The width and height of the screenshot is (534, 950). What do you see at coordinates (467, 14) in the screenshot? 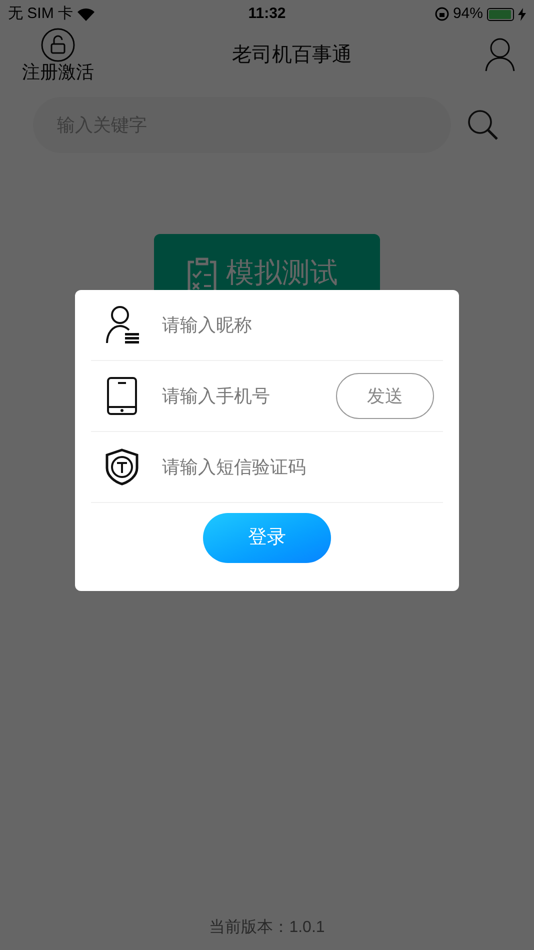
I see `battery-text: 94%` at bounding box center [467, 14].